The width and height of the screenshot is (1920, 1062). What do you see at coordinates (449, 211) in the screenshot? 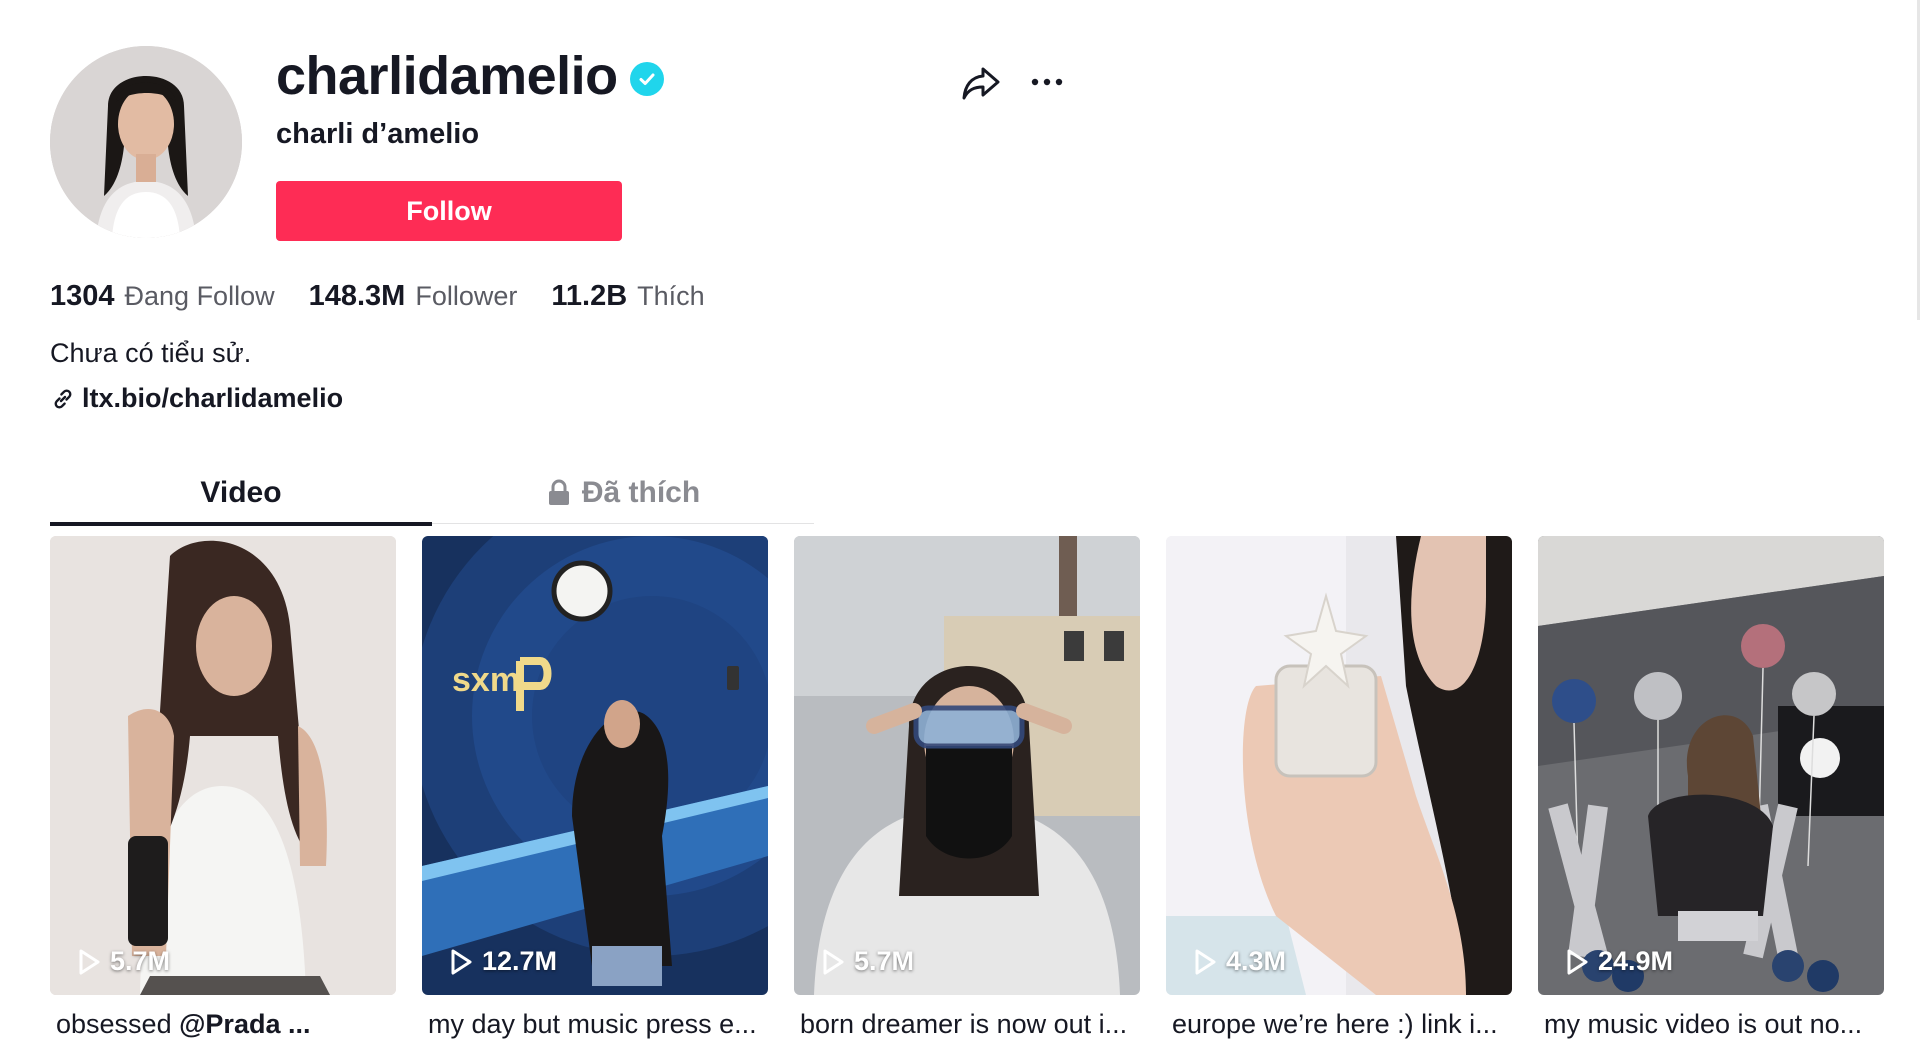
I see `follow-button: Follow` at bounding box center [449, 211].